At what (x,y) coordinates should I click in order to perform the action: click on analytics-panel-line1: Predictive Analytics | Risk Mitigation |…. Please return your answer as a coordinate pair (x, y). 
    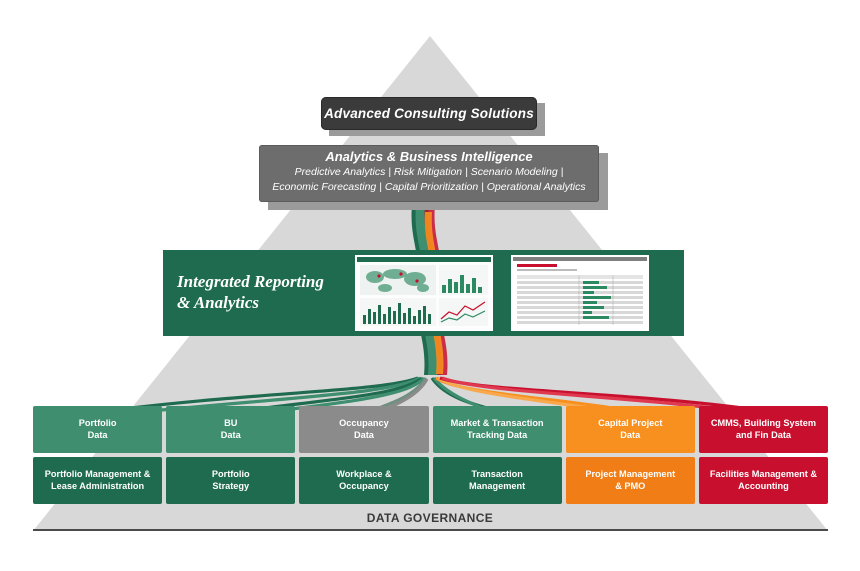
    Looking at the image, I should click on (429, 172).